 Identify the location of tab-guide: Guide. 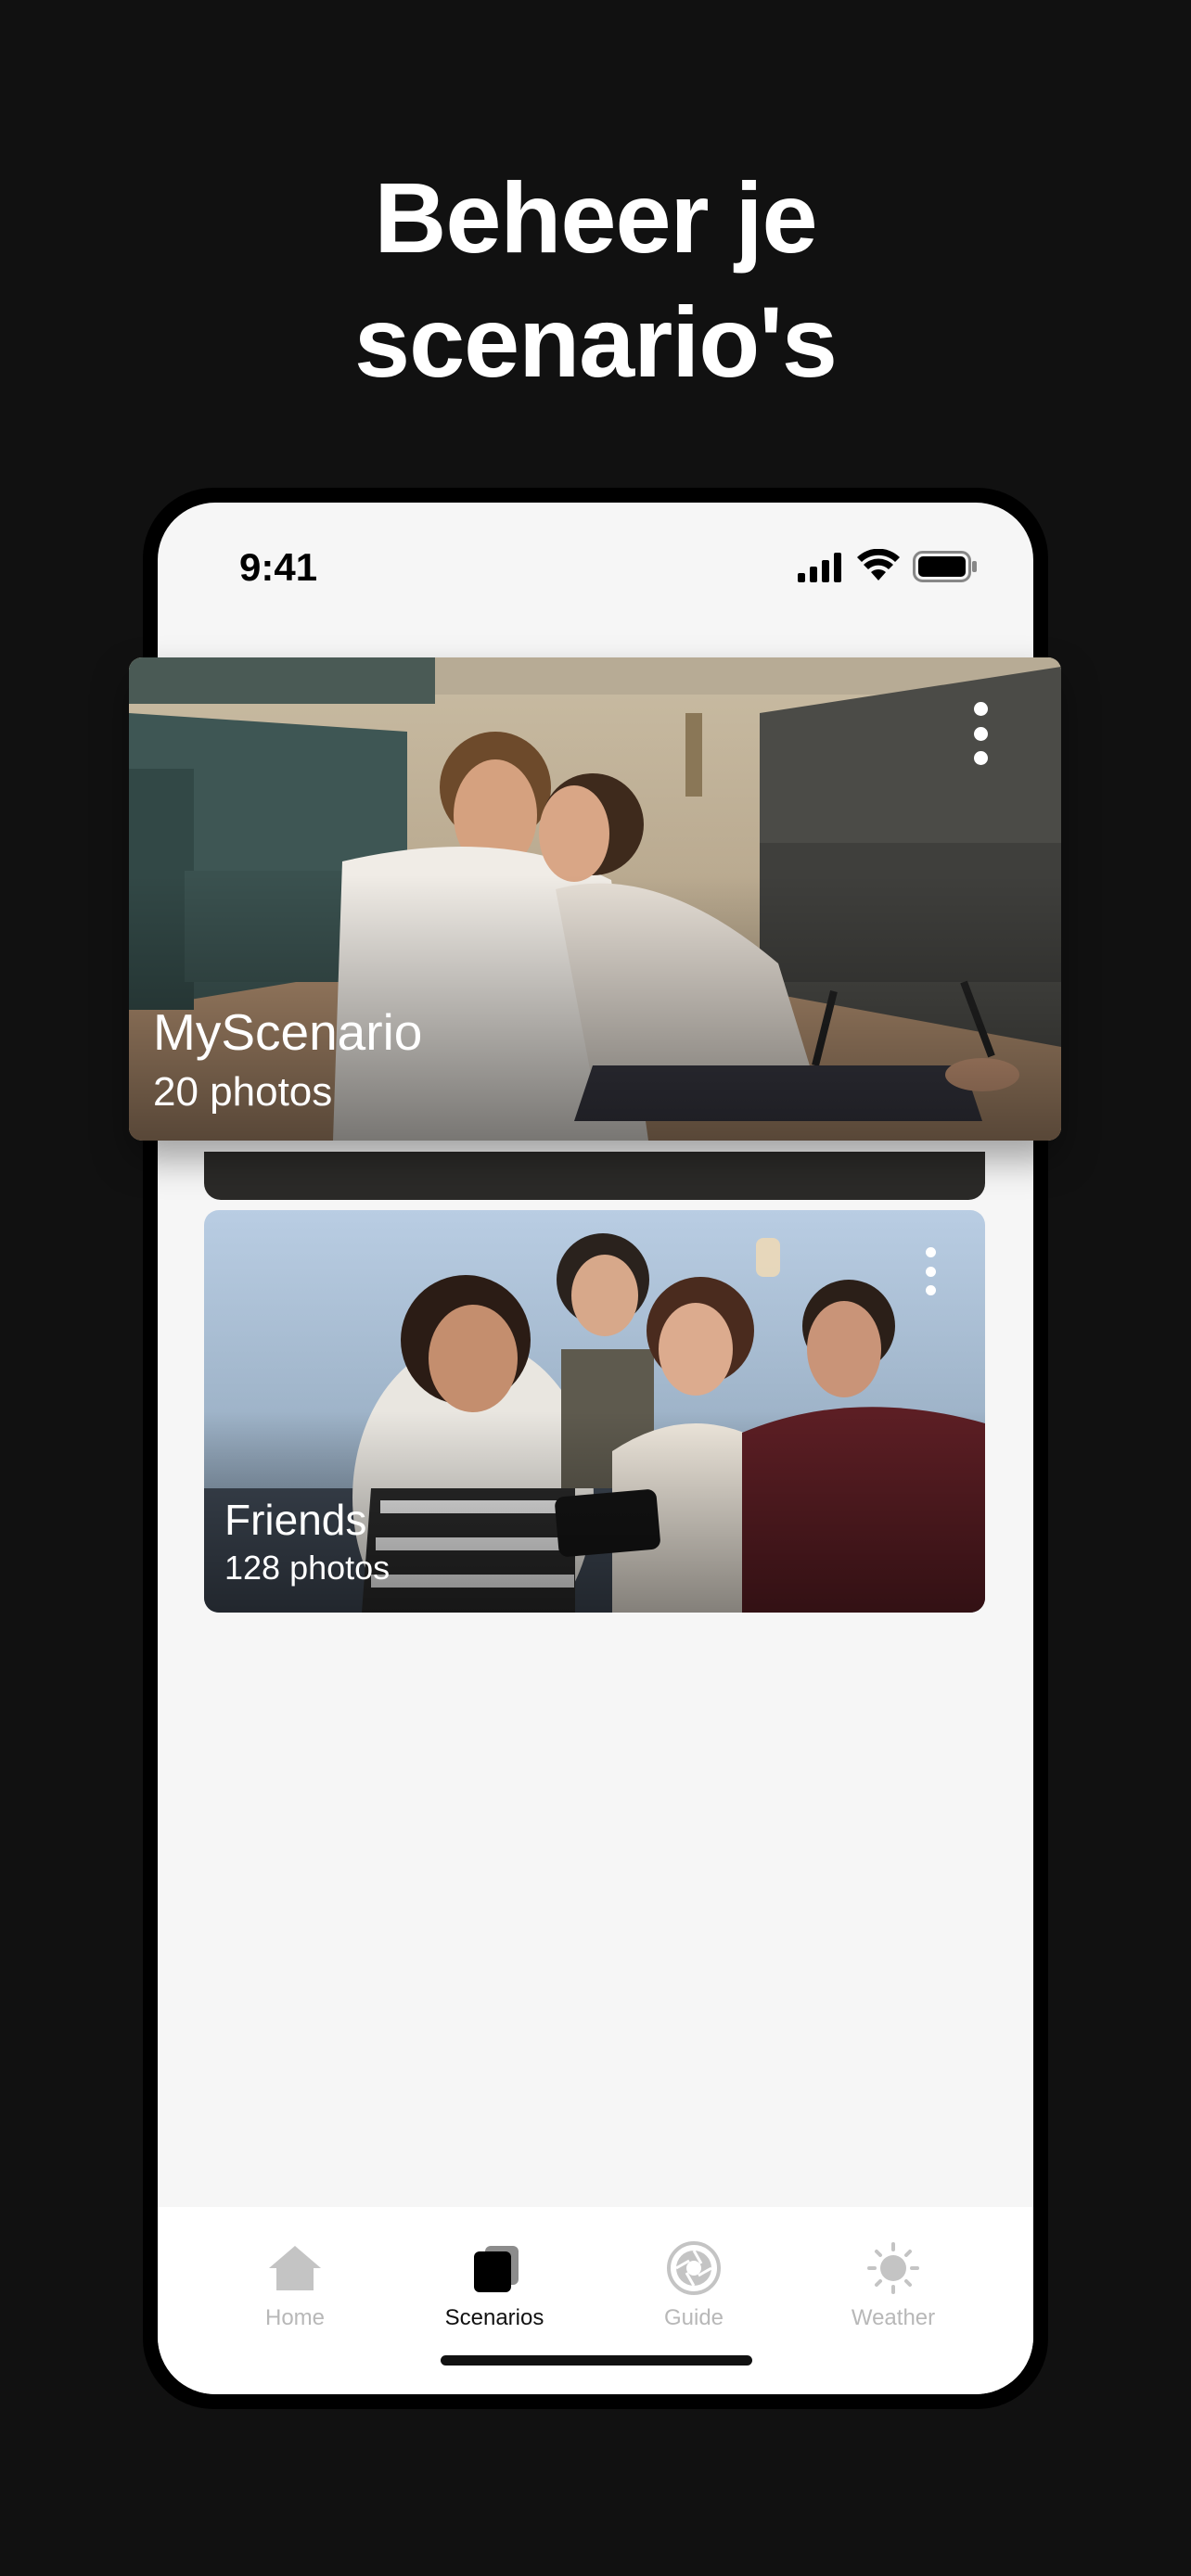
(694, 2272).